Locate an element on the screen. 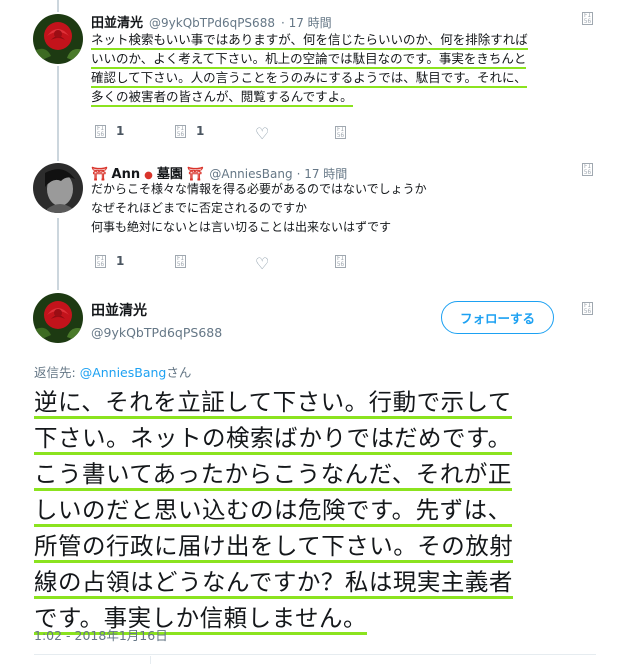  avatar-tanami is located at coordinates (58, 39).